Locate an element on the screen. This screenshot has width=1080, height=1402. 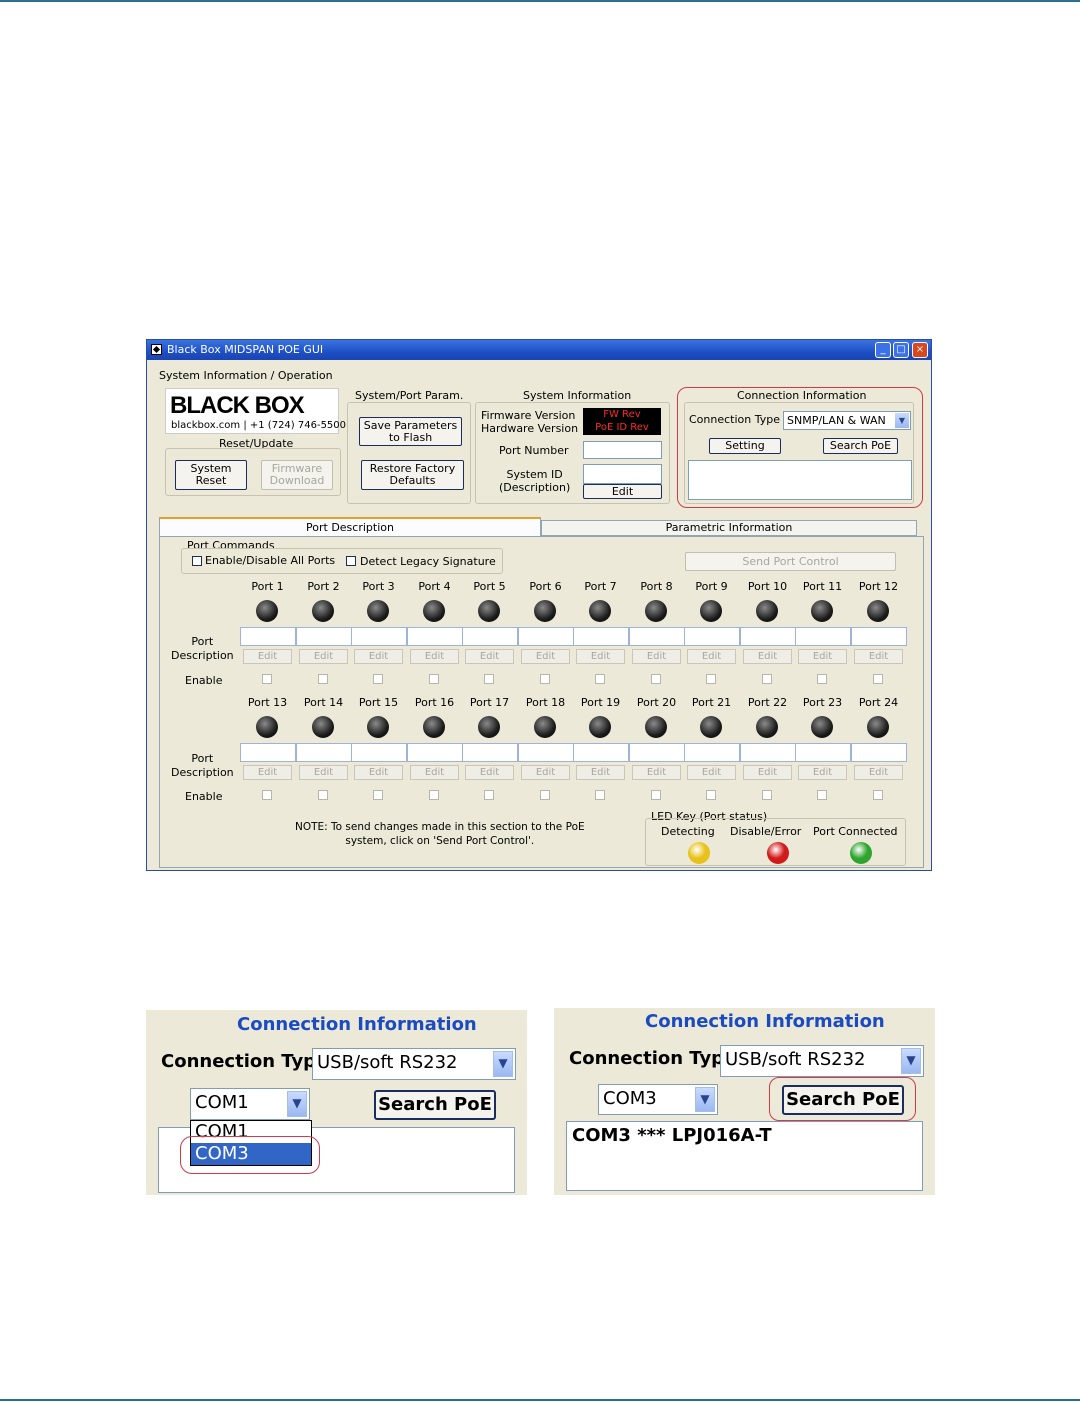
firmware-download-button: Firmware Download is located at coordinates (297, 475).